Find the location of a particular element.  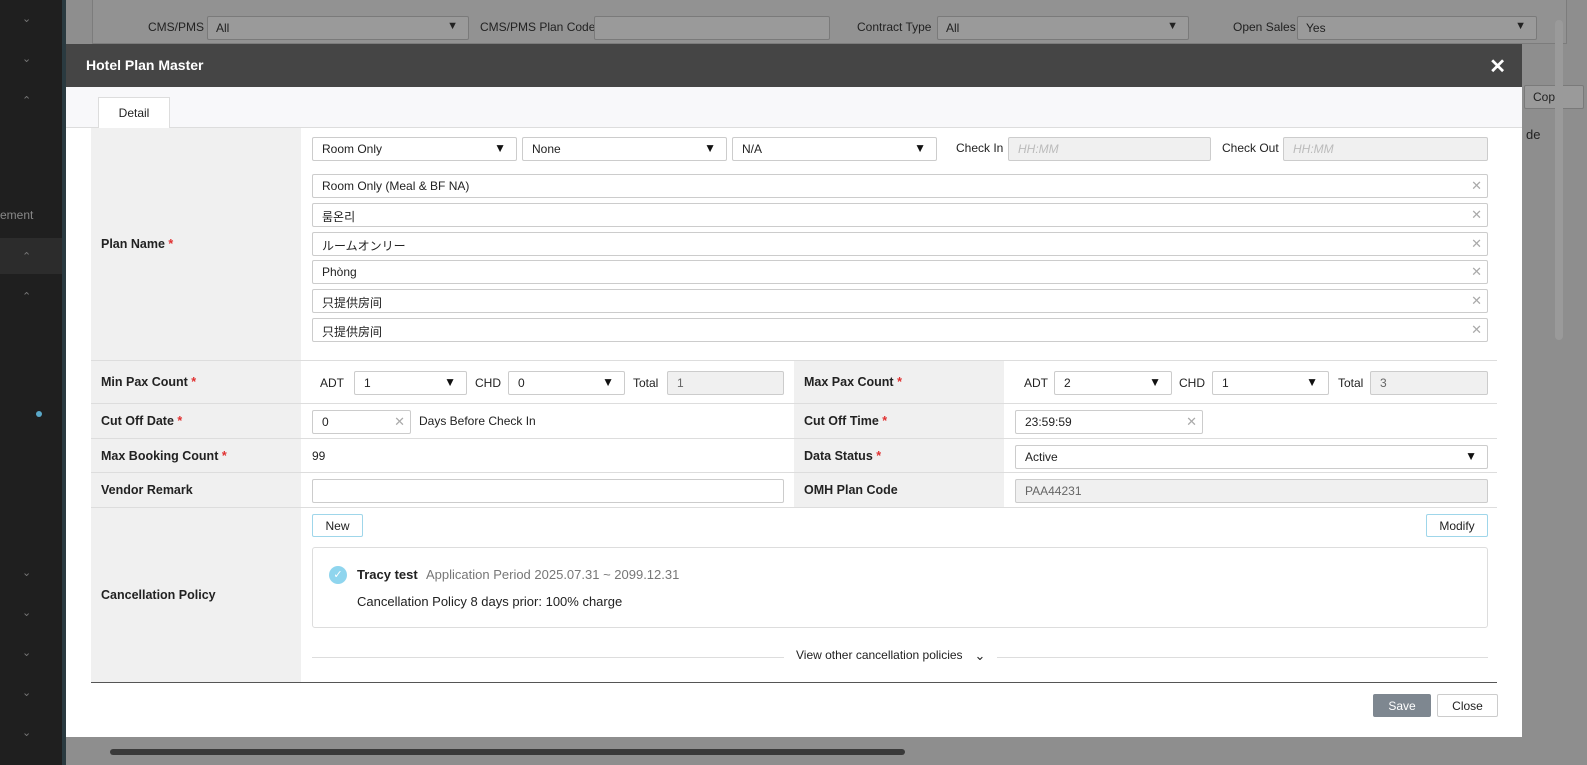

dot-icon is located at coordinates (39, 414).